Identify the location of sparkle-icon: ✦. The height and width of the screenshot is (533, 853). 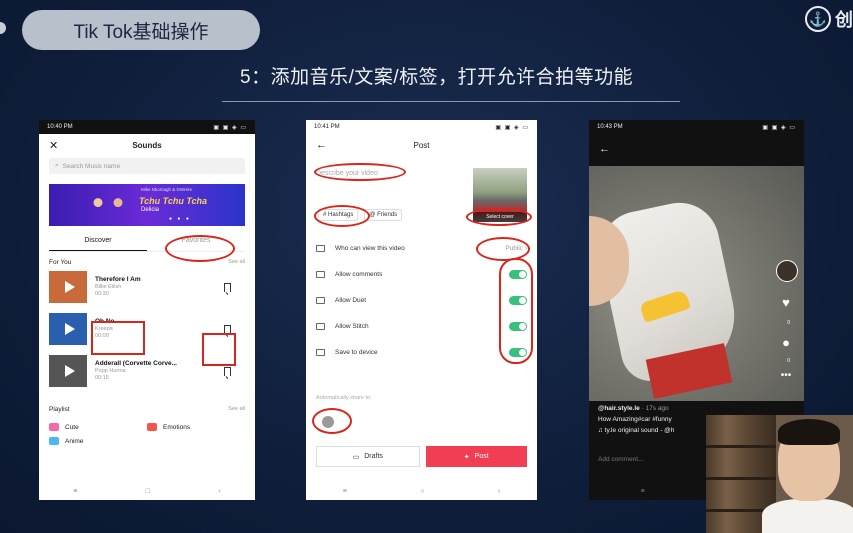
(466, 457).